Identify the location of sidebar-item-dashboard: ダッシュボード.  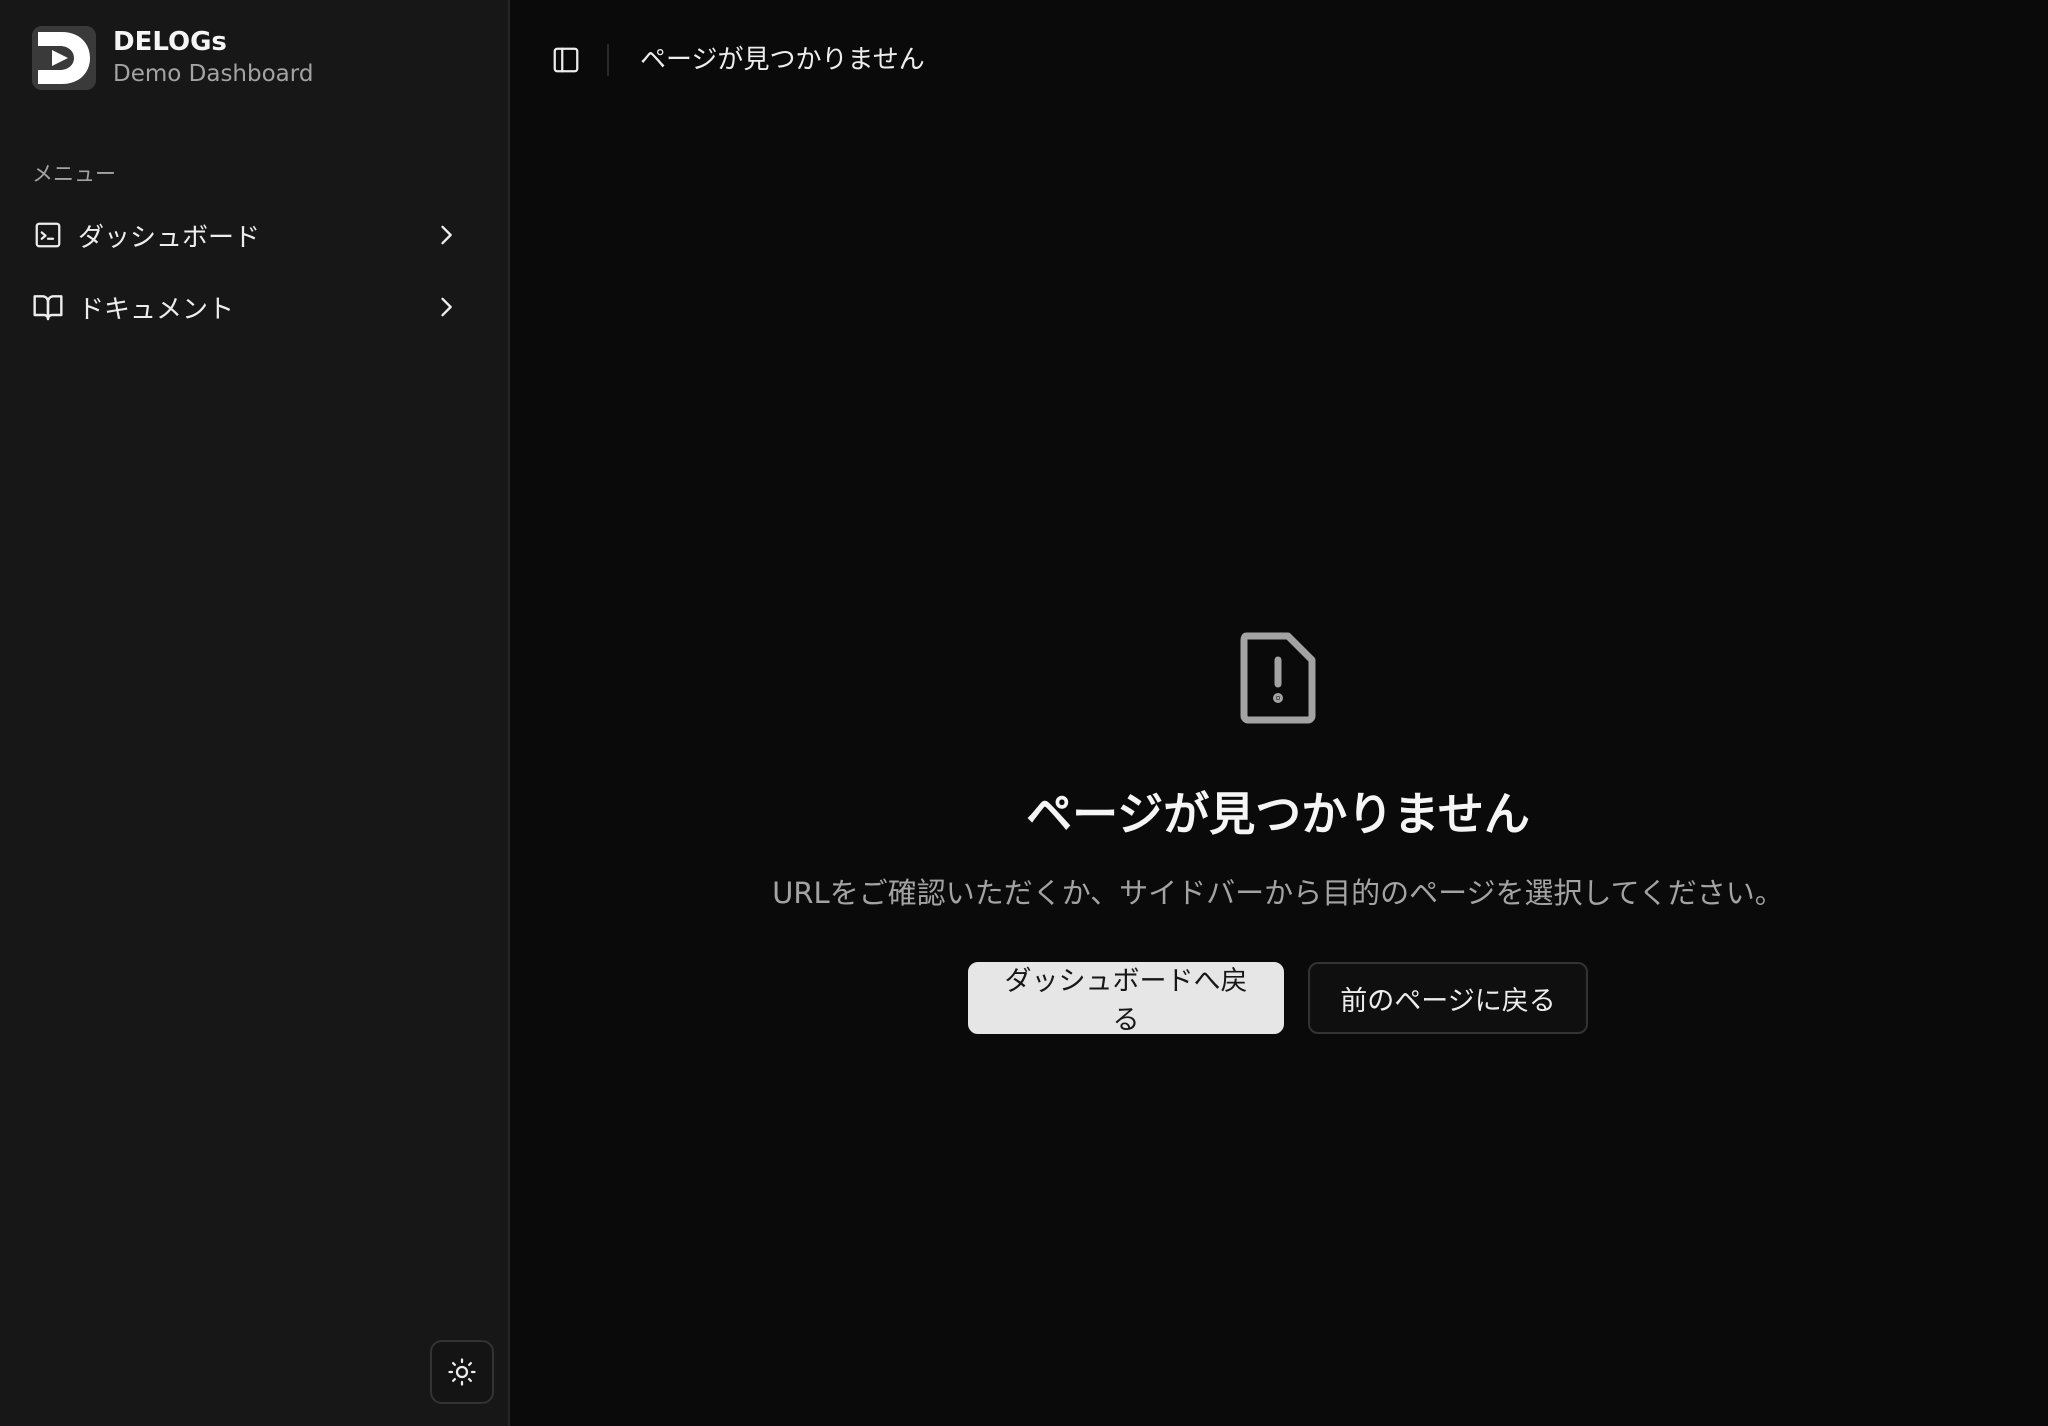
(252, 235).